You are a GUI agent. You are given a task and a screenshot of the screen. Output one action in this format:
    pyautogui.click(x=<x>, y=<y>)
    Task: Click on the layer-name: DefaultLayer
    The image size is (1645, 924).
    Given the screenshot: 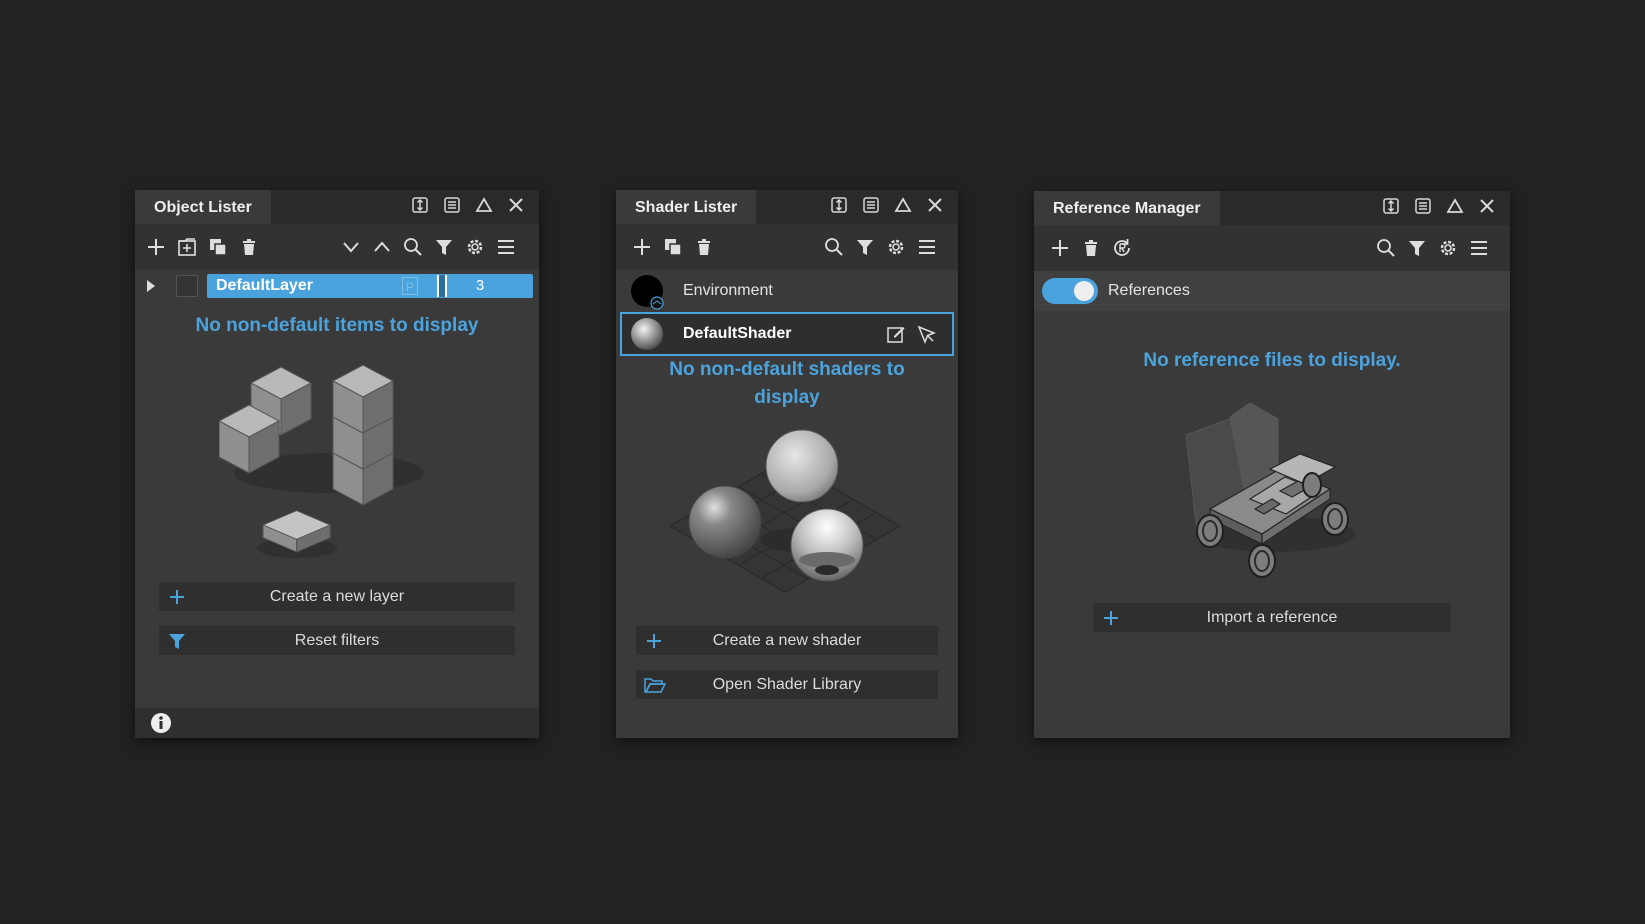 What is the action you would take?
    pyautogui.click(x=264, y=285)
    